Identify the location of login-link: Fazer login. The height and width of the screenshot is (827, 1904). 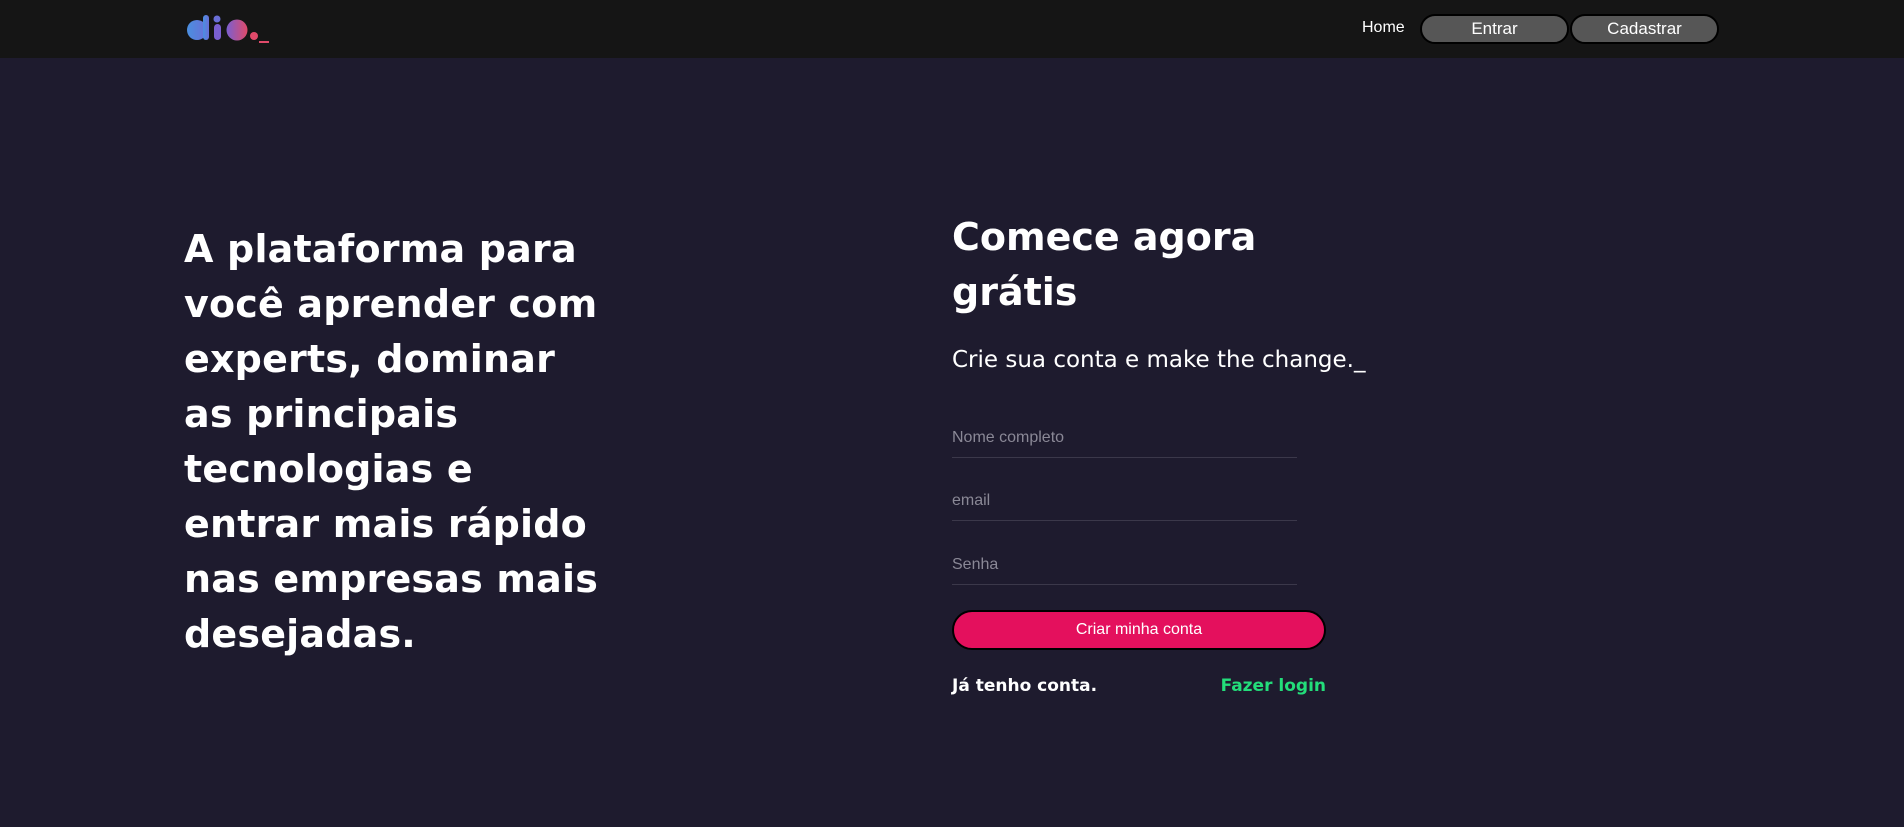
(1273, 686).